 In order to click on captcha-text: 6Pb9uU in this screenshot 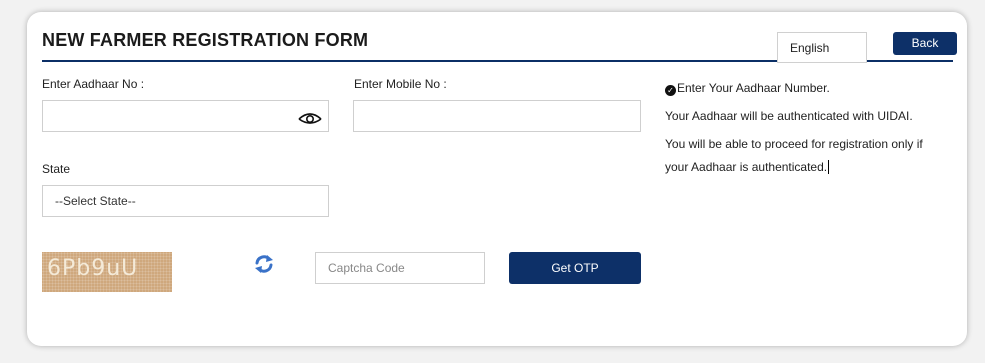, I will do `click(93, 268)`.